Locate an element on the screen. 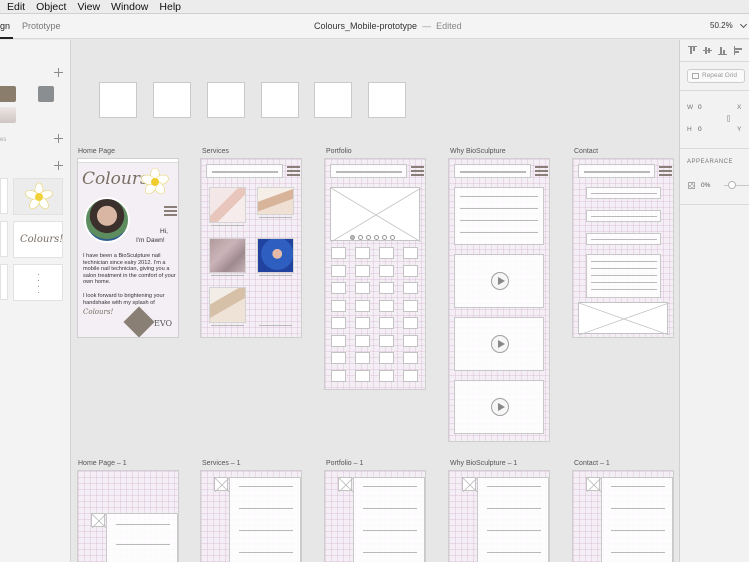  menu-edit: Edit is located at coordinates (16, 7).